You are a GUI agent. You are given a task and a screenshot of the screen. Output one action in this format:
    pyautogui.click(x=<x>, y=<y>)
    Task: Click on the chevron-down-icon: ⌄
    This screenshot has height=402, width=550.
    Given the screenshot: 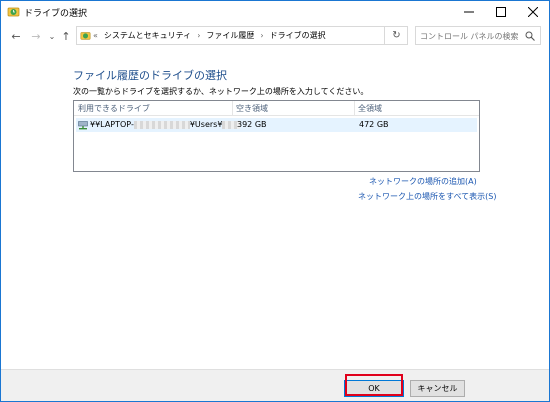 What is the action you would take?
    pyautogui.click(x=52, y=36)
    